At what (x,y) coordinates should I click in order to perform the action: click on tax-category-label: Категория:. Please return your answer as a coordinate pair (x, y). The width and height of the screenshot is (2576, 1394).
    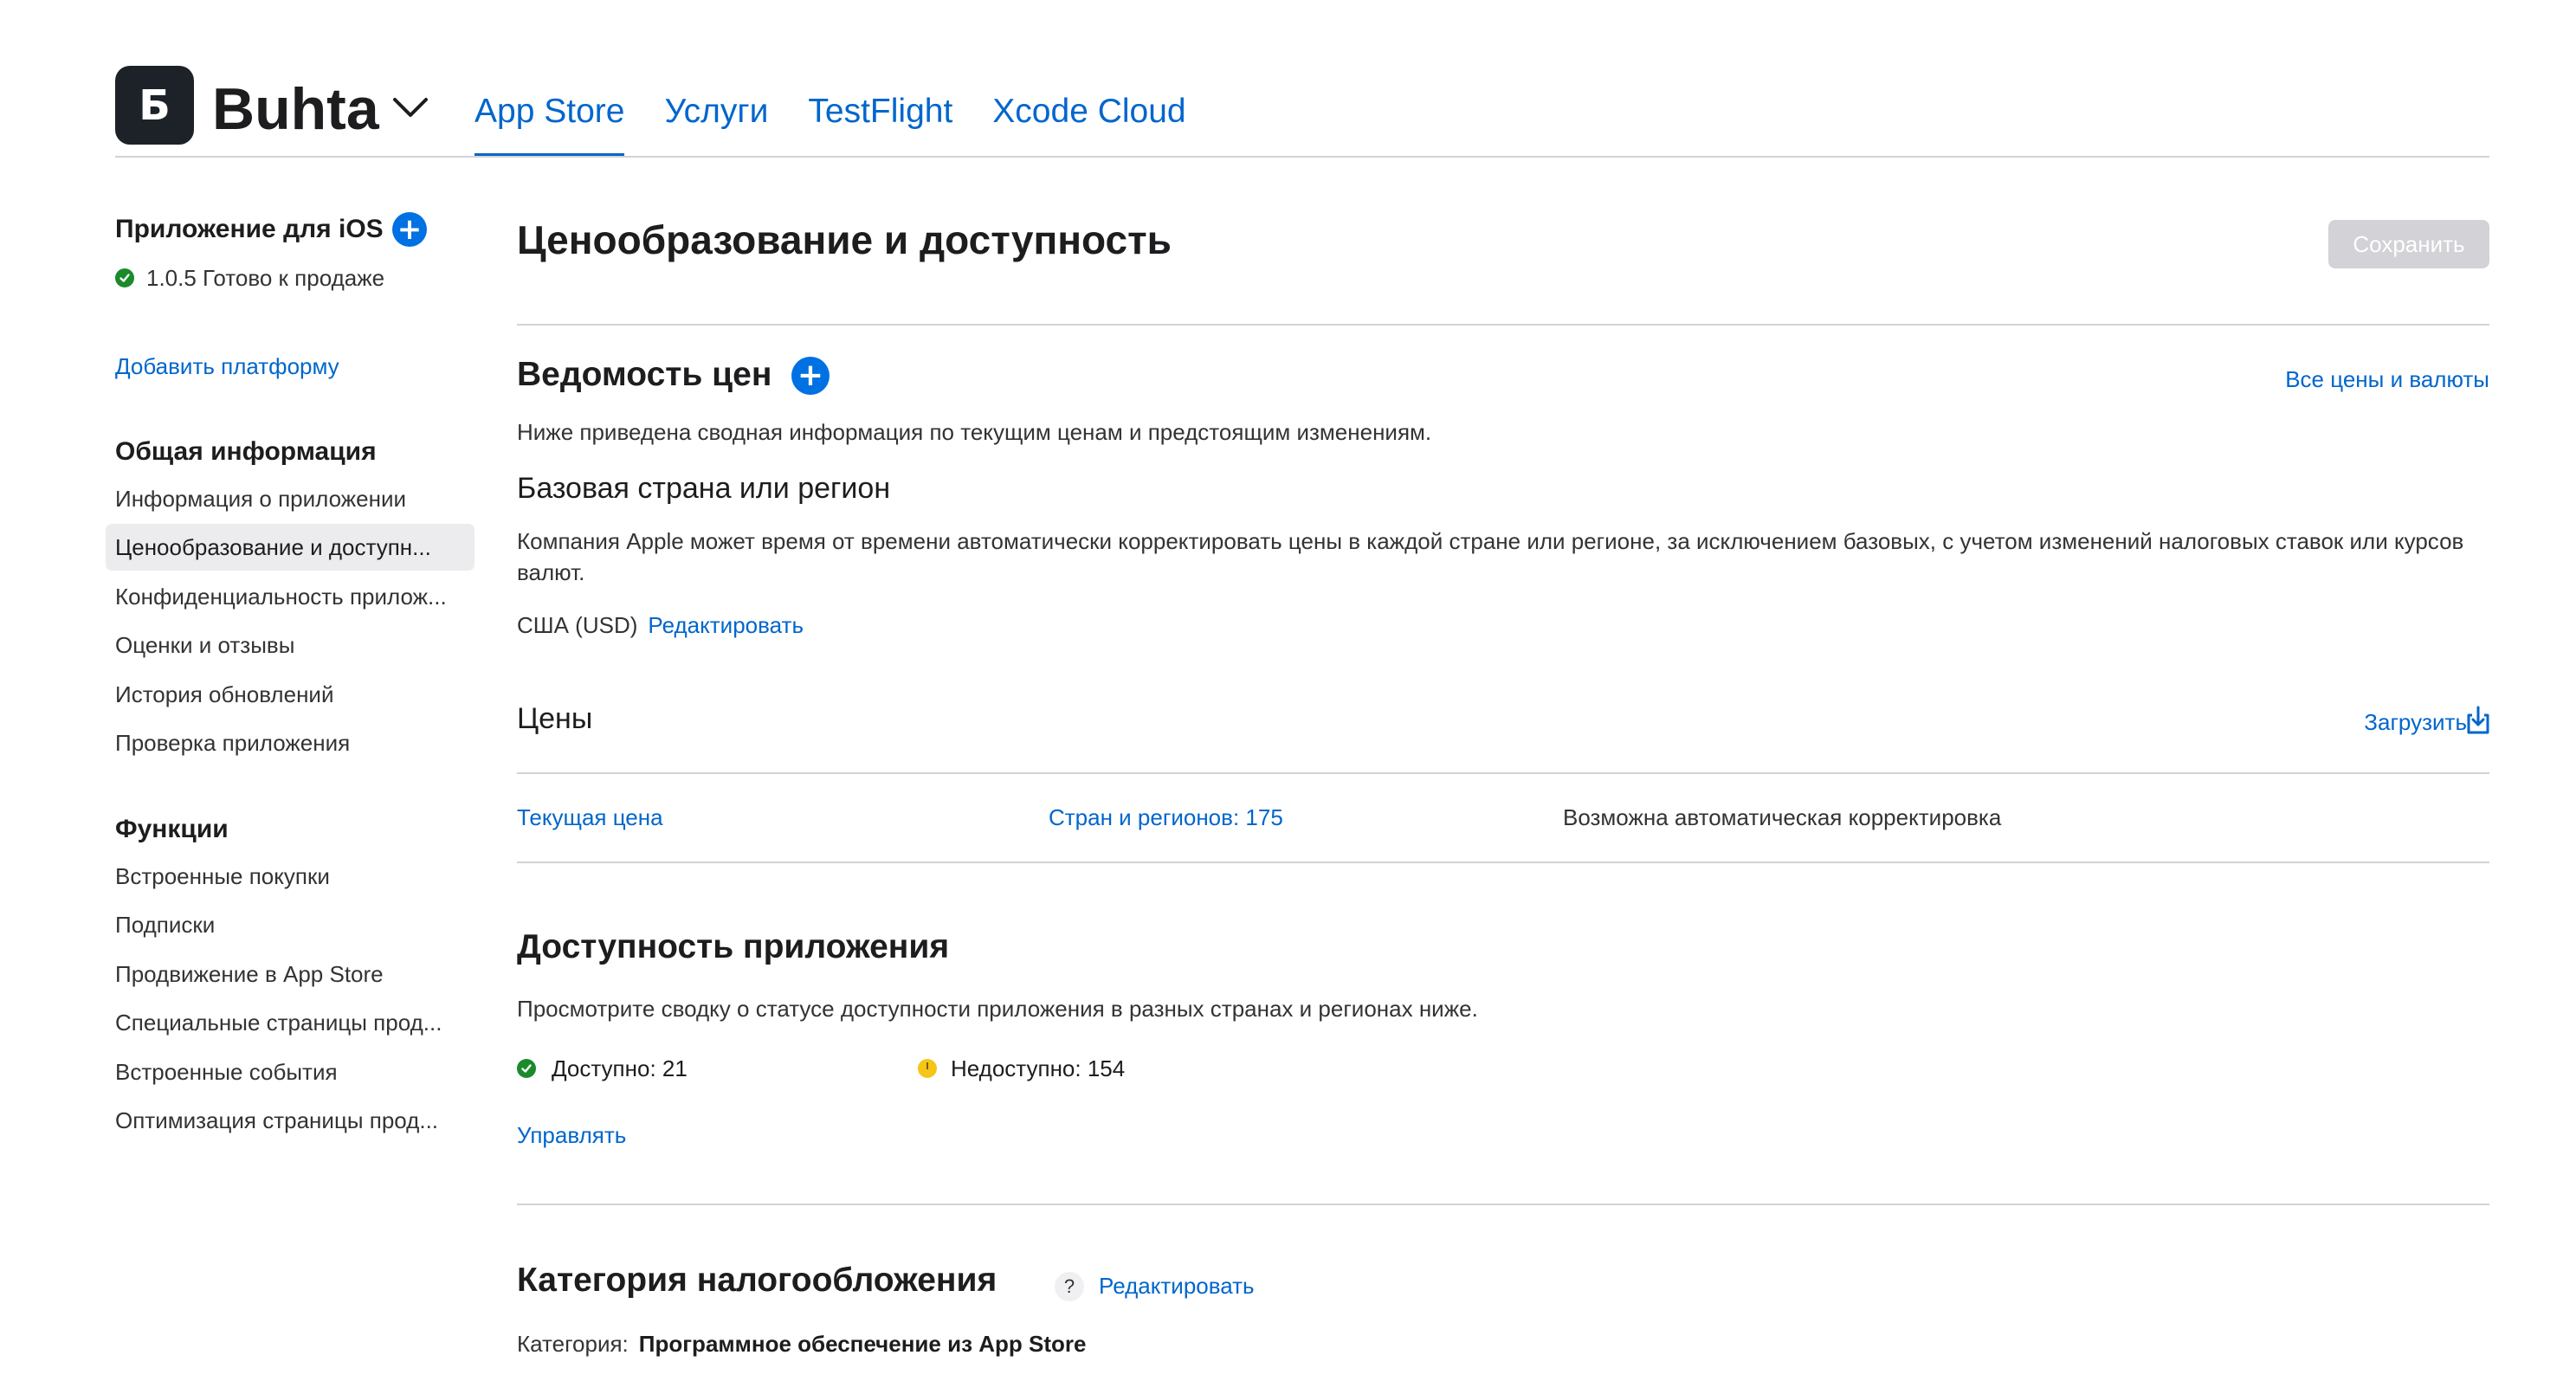
    Looking at the image, I should click on (573, 1344).